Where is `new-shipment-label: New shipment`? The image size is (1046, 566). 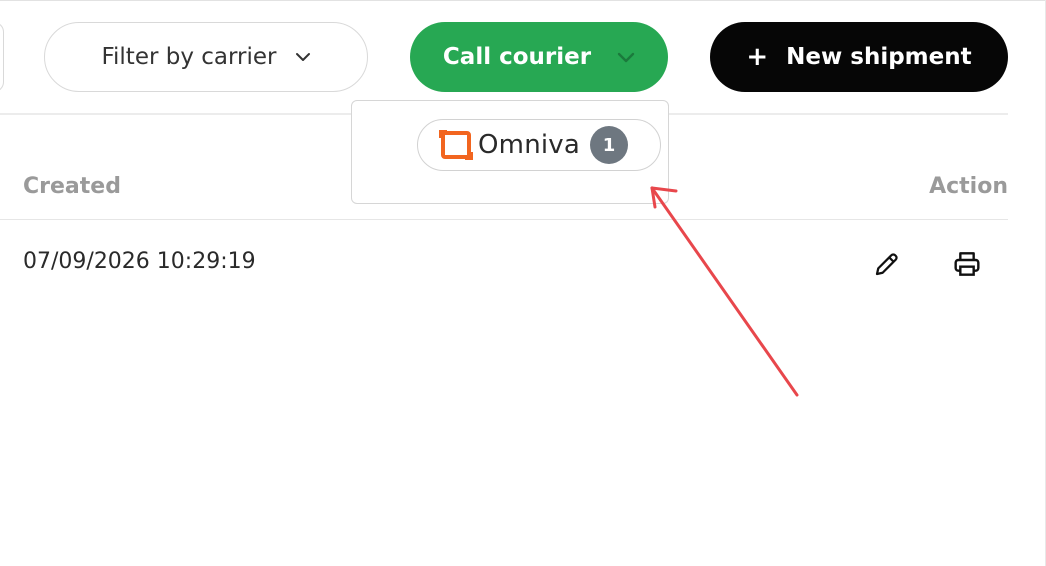 new-shipment-label: New shipment is located at coordinates (879, 57).